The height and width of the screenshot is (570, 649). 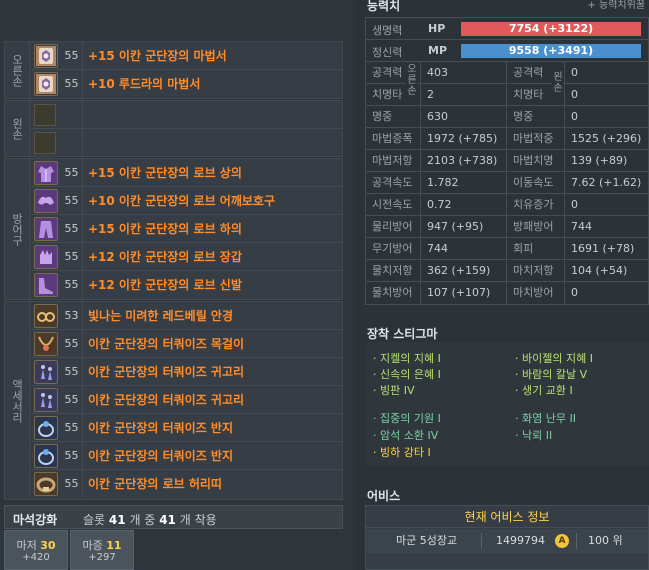 I want to click on glasses-icon, so click(x=46, y=316).